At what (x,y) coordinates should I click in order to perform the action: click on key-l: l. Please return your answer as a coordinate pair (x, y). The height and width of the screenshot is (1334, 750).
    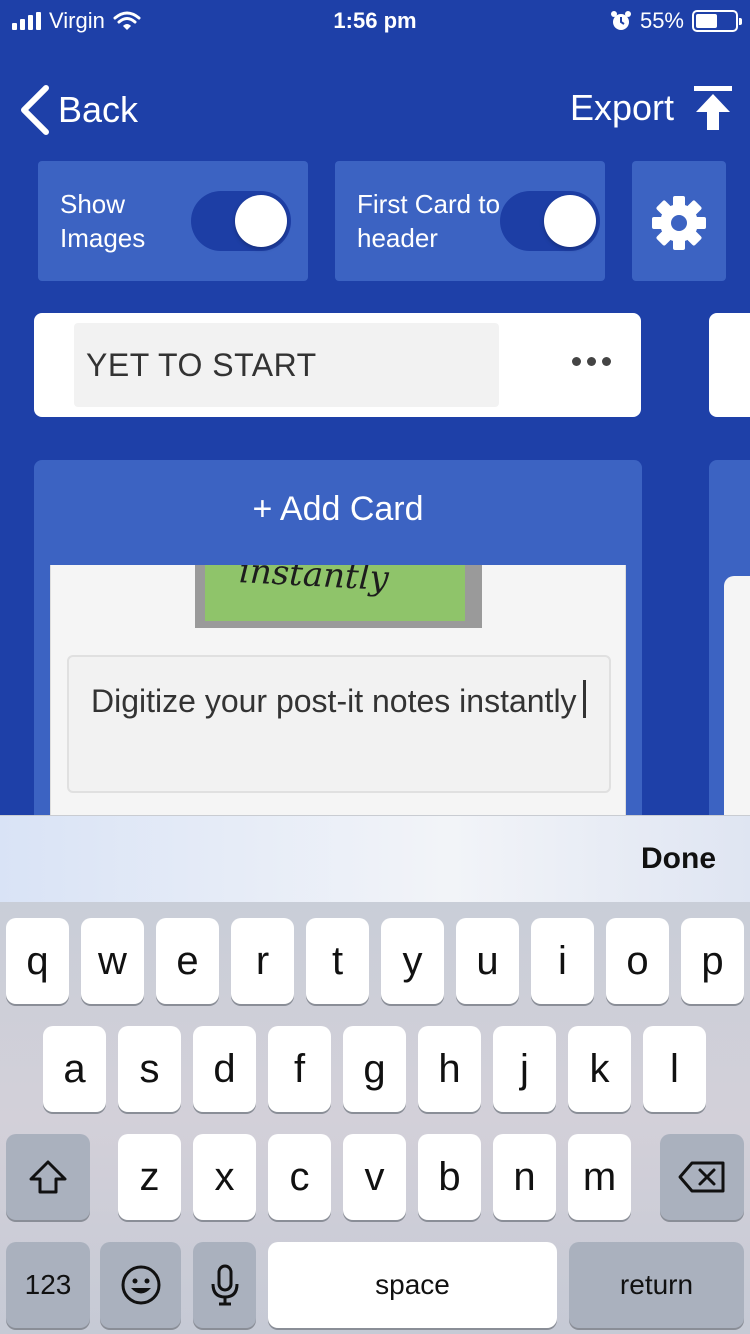
    Looking at the image, I should click on (674, 1069).